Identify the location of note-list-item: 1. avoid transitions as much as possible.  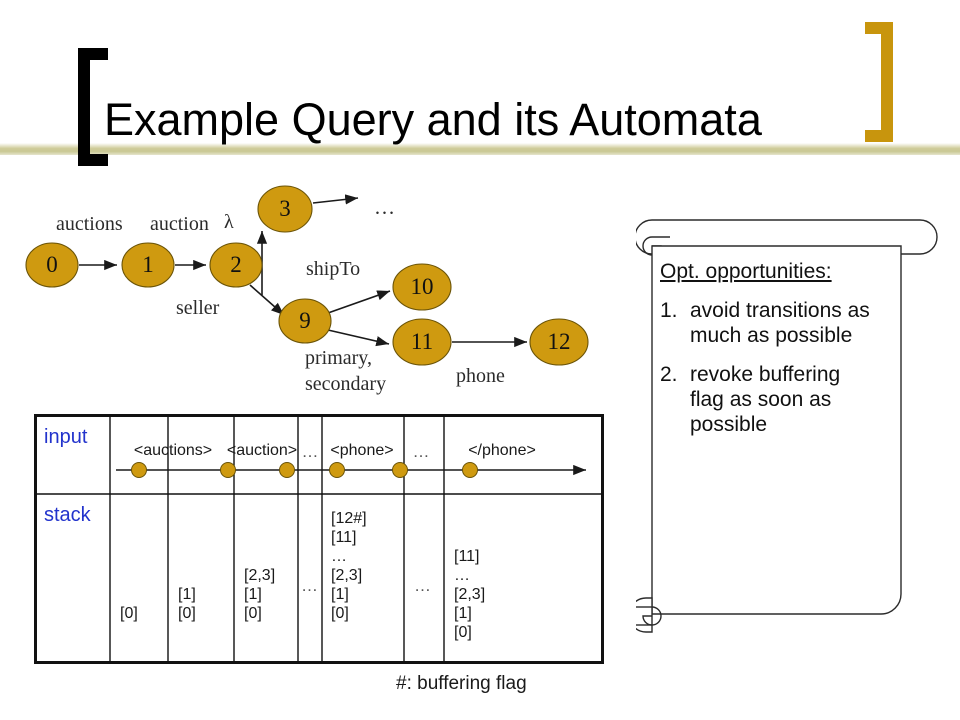
(768, 323).